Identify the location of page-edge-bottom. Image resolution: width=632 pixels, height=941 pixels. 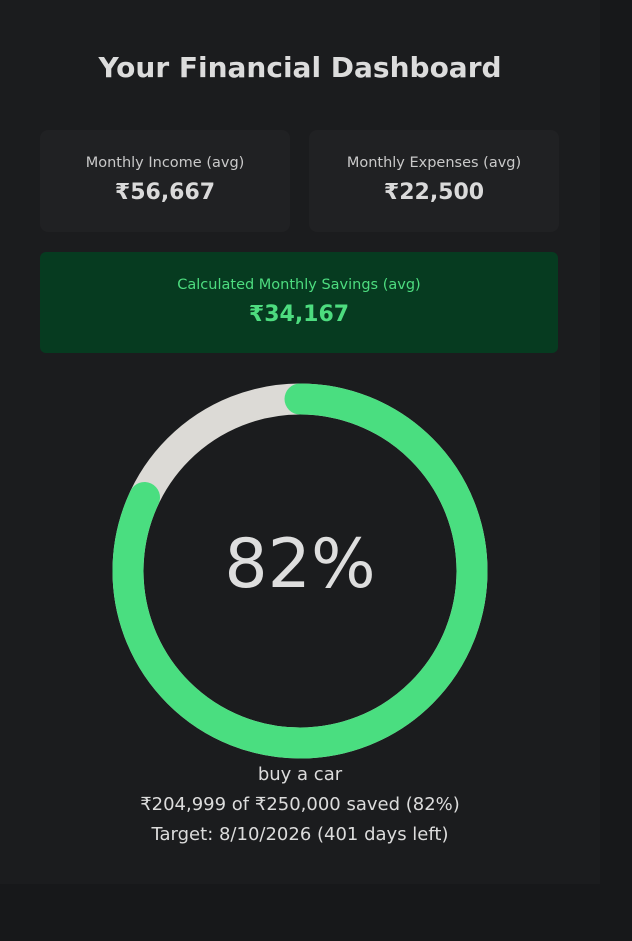
(316, 912).